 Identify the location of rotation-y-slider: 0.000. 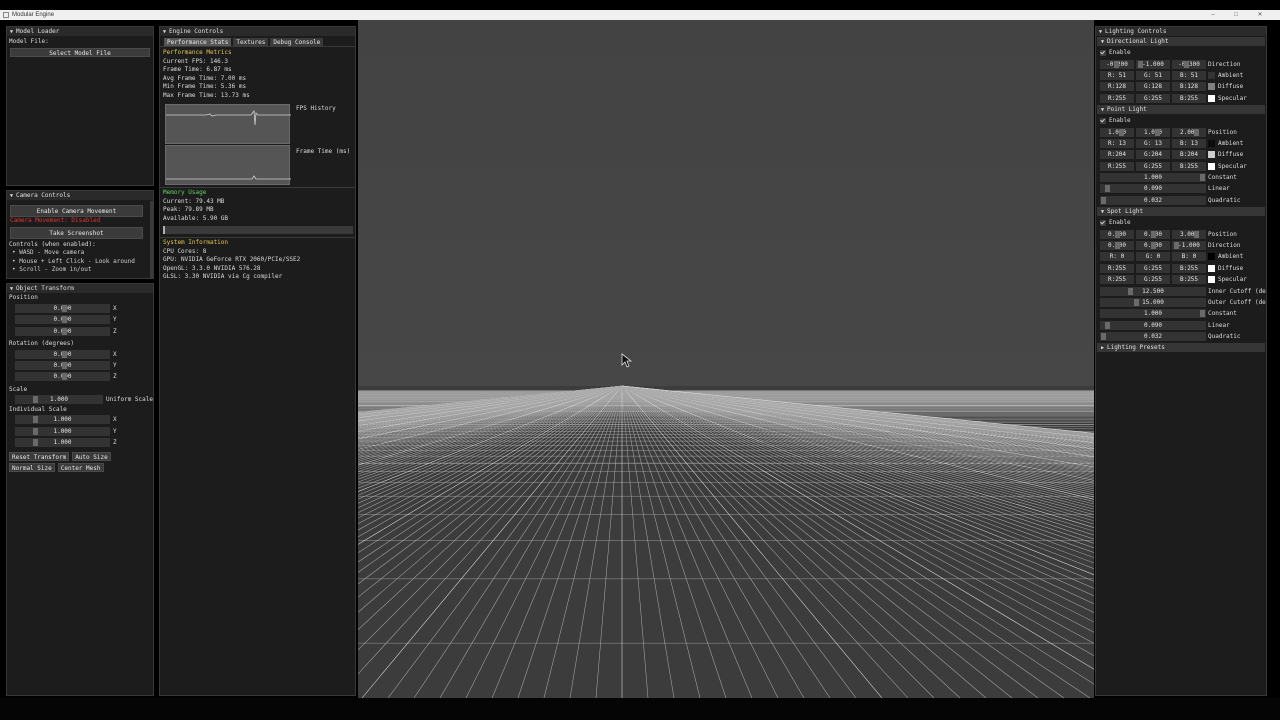
(62, 365).